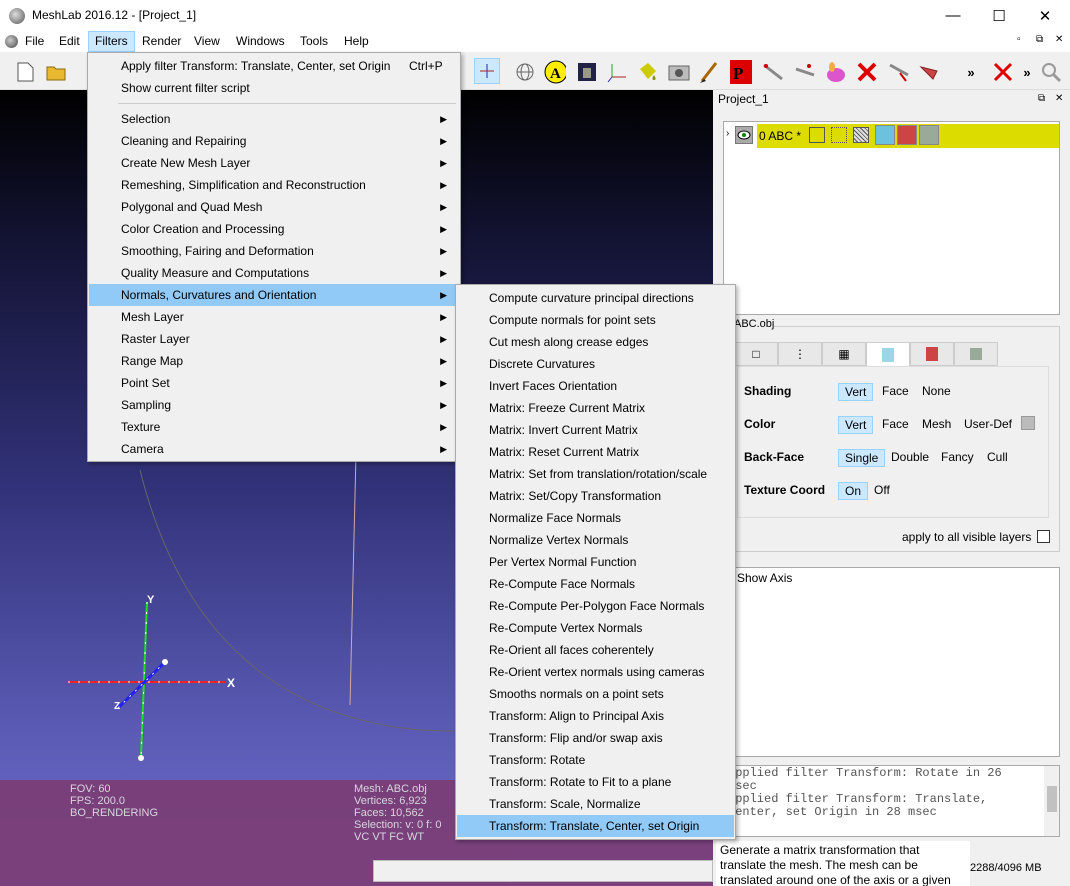  Describe the element at coordinates (895, 424) in the screenshot. I see `color-face: Face` at that location.